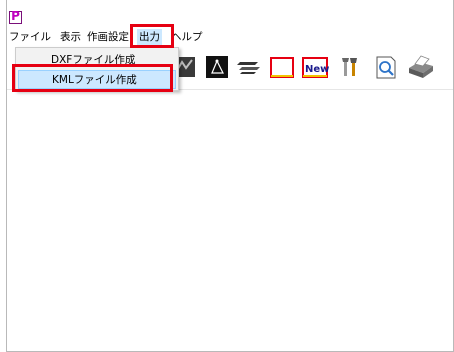 The width and height of the screenshot is (454, 352). I want to click on tools-tool-button, so click(350, 67).